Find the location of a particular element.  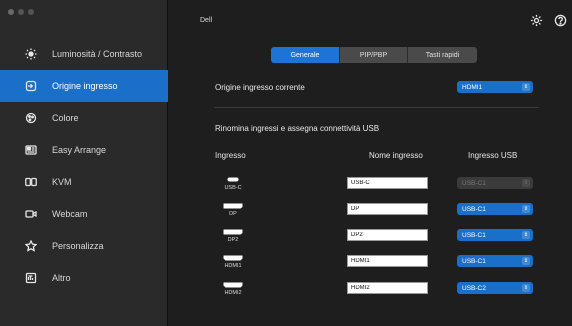

column-header-input: Ingresso is located at coordinates (230, 155).